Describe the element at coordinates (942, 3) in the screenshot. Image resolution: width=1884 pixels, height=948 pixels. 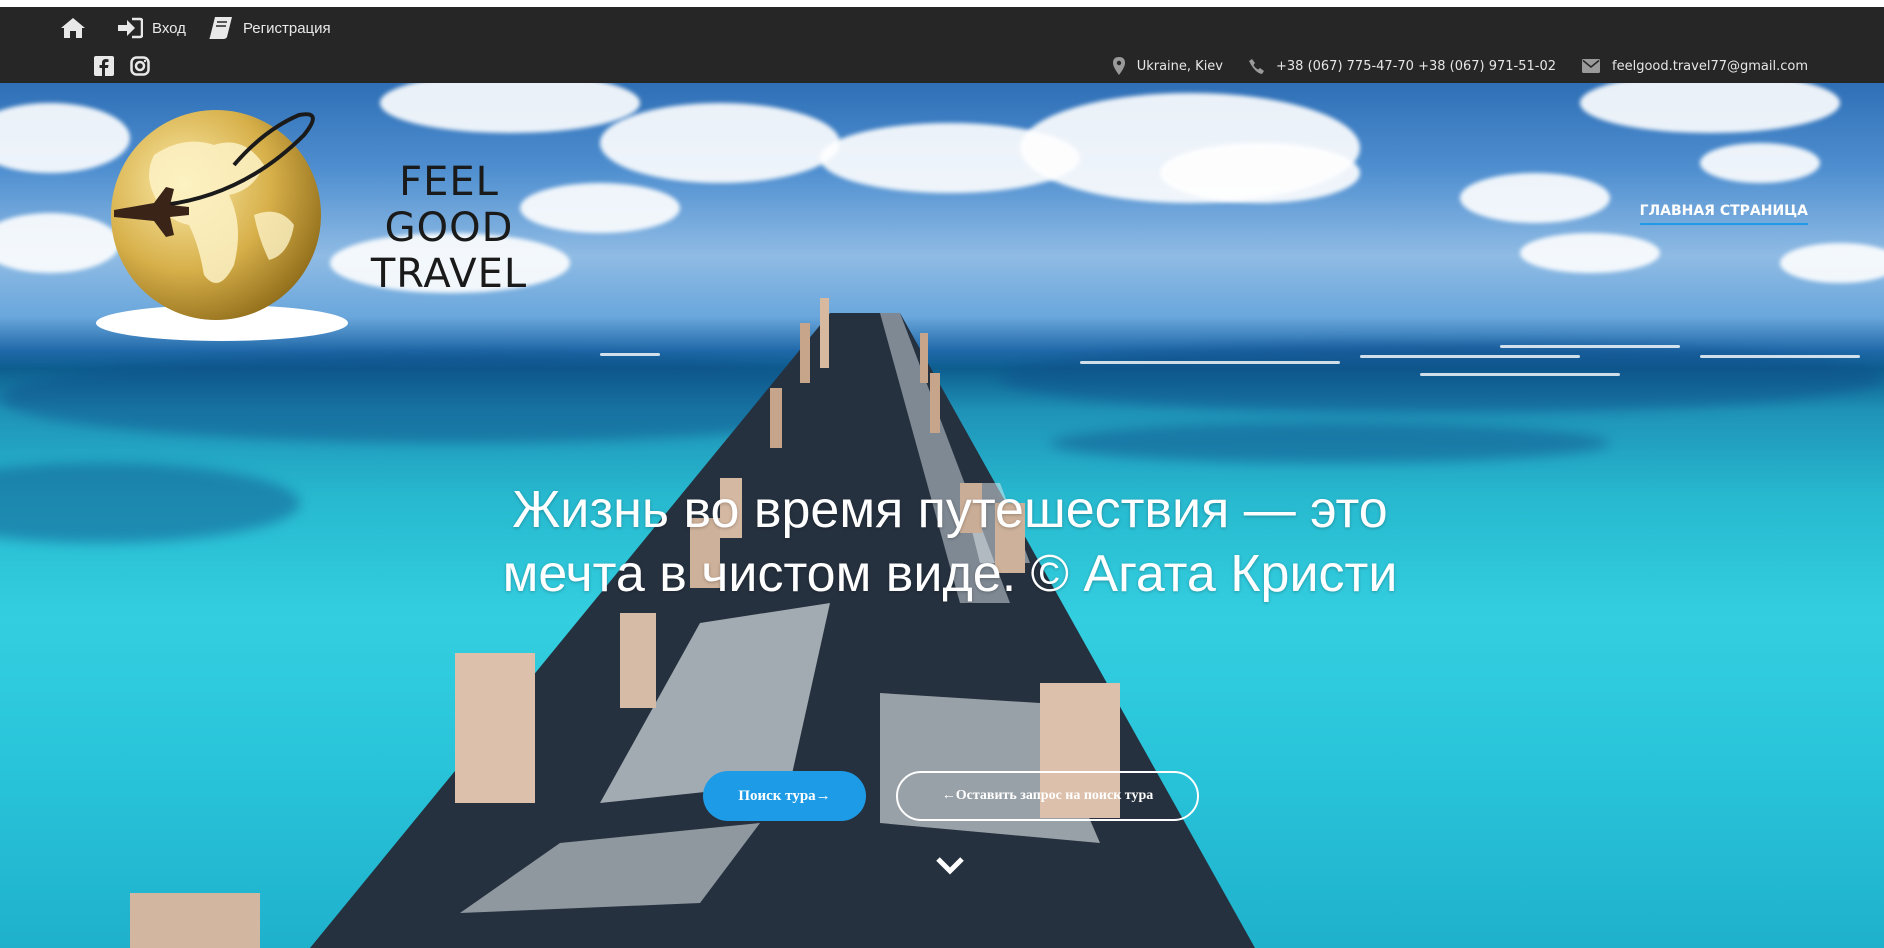
I see `top-white-strip` at that location.